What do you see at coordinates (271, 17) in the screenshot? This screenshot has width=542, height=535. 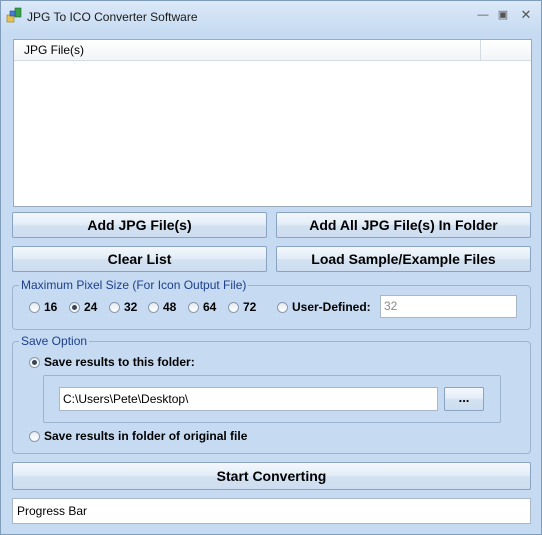 I see `title-bar: JPG To ICO Converter Software — ▣ ✕` at bounding box center [271, 17].